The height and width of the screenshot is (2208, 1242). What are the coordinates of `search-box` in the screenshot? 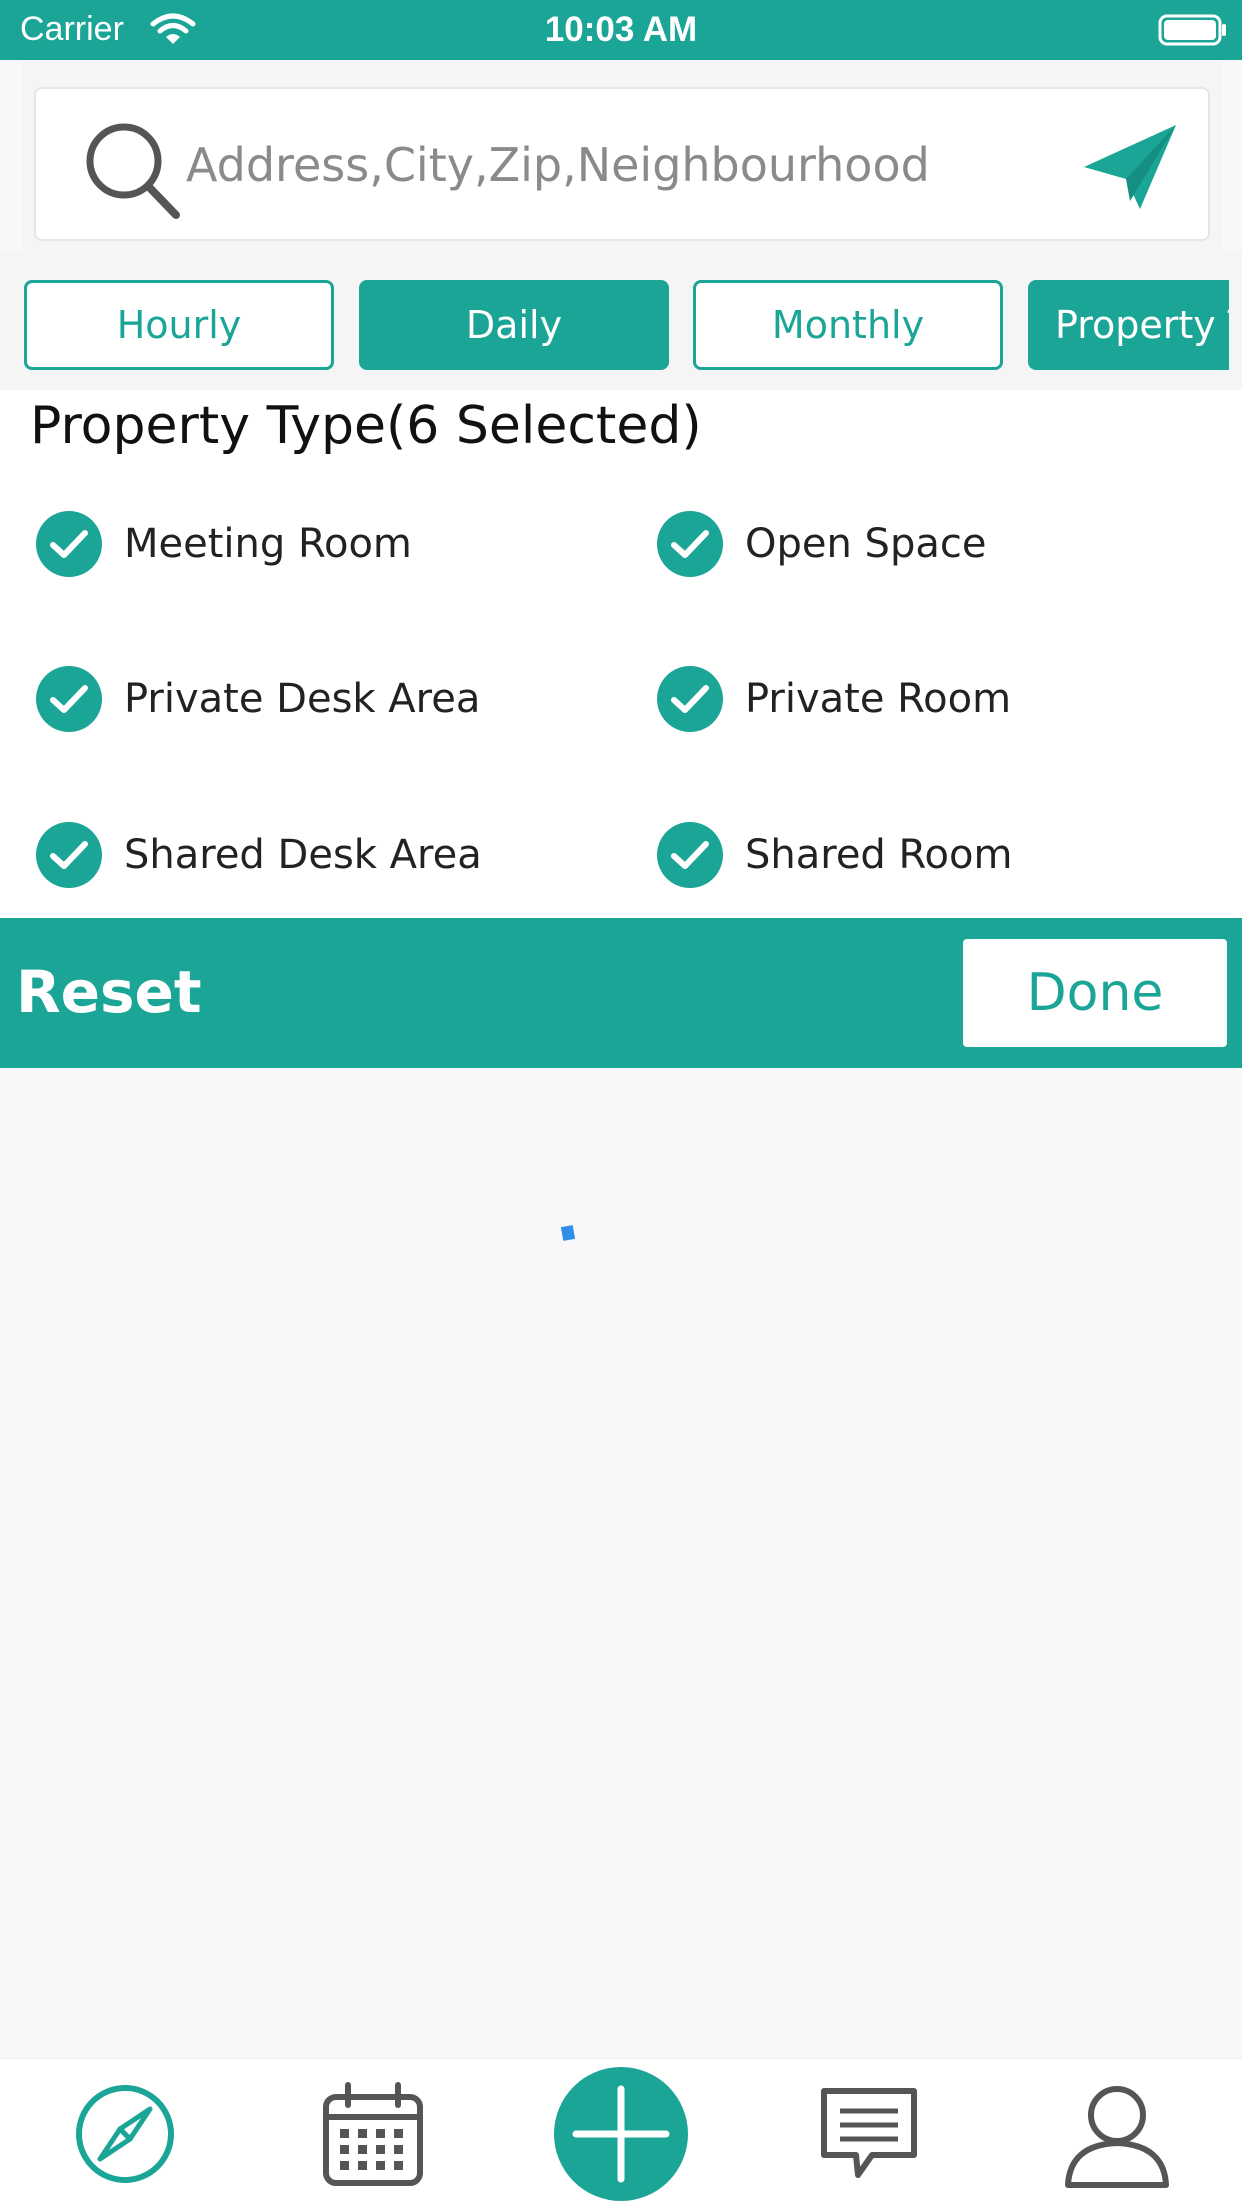 It's located at (622, 164).